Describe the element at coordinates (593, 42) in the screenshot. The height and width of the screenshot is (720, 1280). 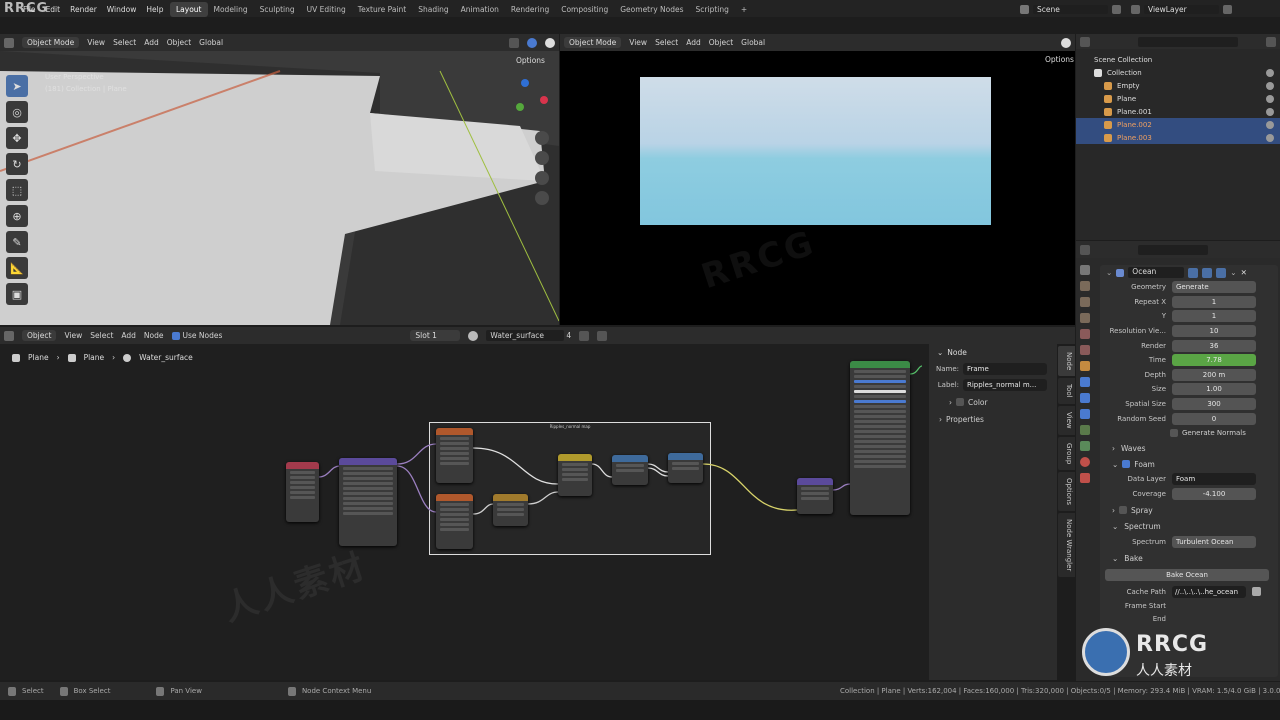
I see `mode-select-right: Object Mode` at that location.